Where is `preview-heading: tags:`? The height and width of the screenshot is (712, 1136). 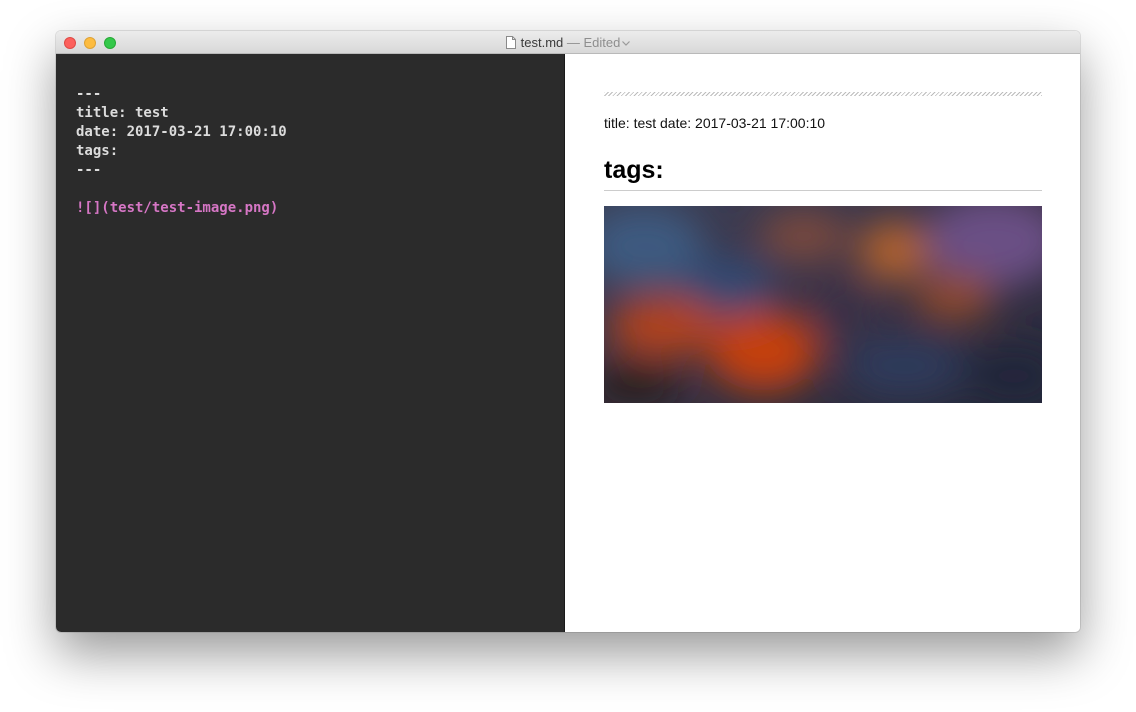 preview-heading: tags: is located at coordinates (823, 173).